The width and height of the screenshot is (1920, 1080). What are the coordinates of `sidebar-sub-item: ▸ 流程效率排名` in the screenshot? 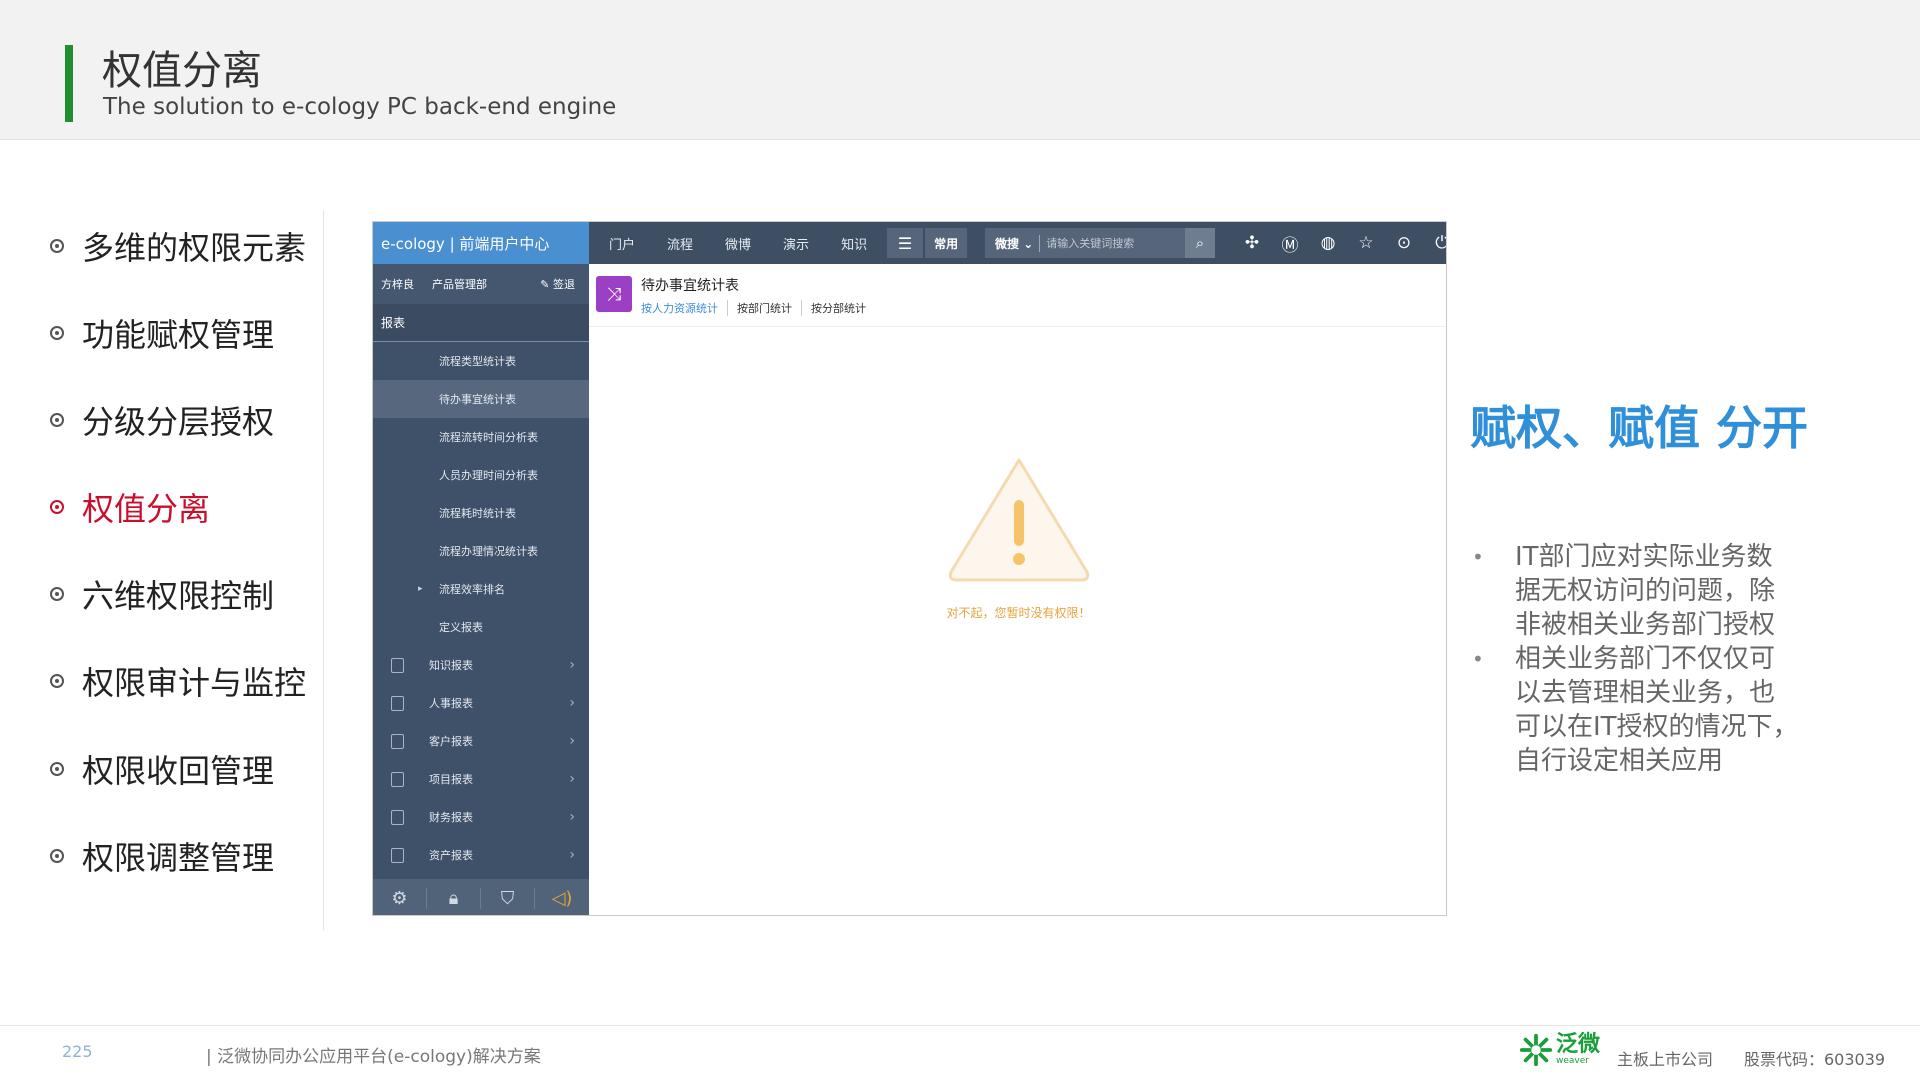 It's located at (481, 589).